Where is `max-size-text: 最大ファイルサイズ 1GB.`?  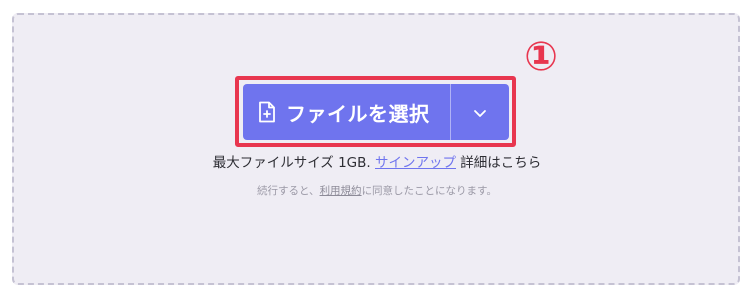
max-size-text: 最大ファイルサイズ 1GB. is located at coordinates (291, 163).